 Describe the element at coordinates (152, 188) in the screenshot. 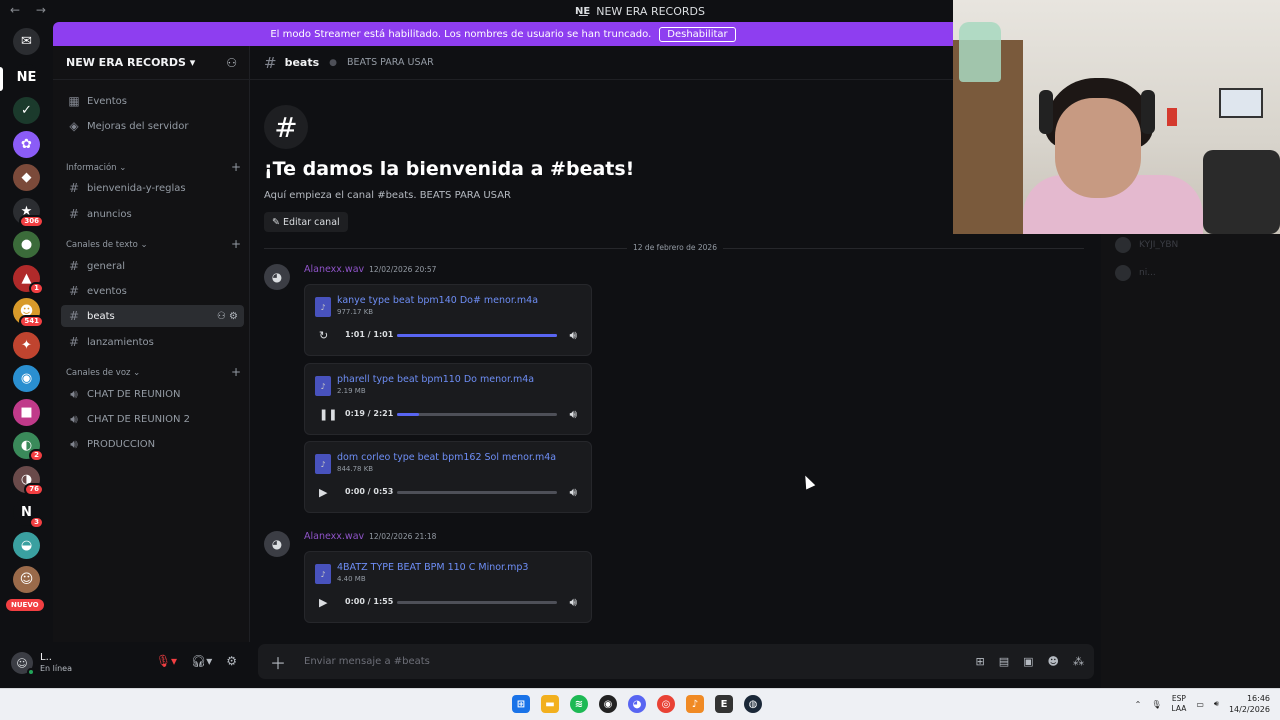

I see `sidebar-item-channel: # bienvenida-y-reglas` at that location.